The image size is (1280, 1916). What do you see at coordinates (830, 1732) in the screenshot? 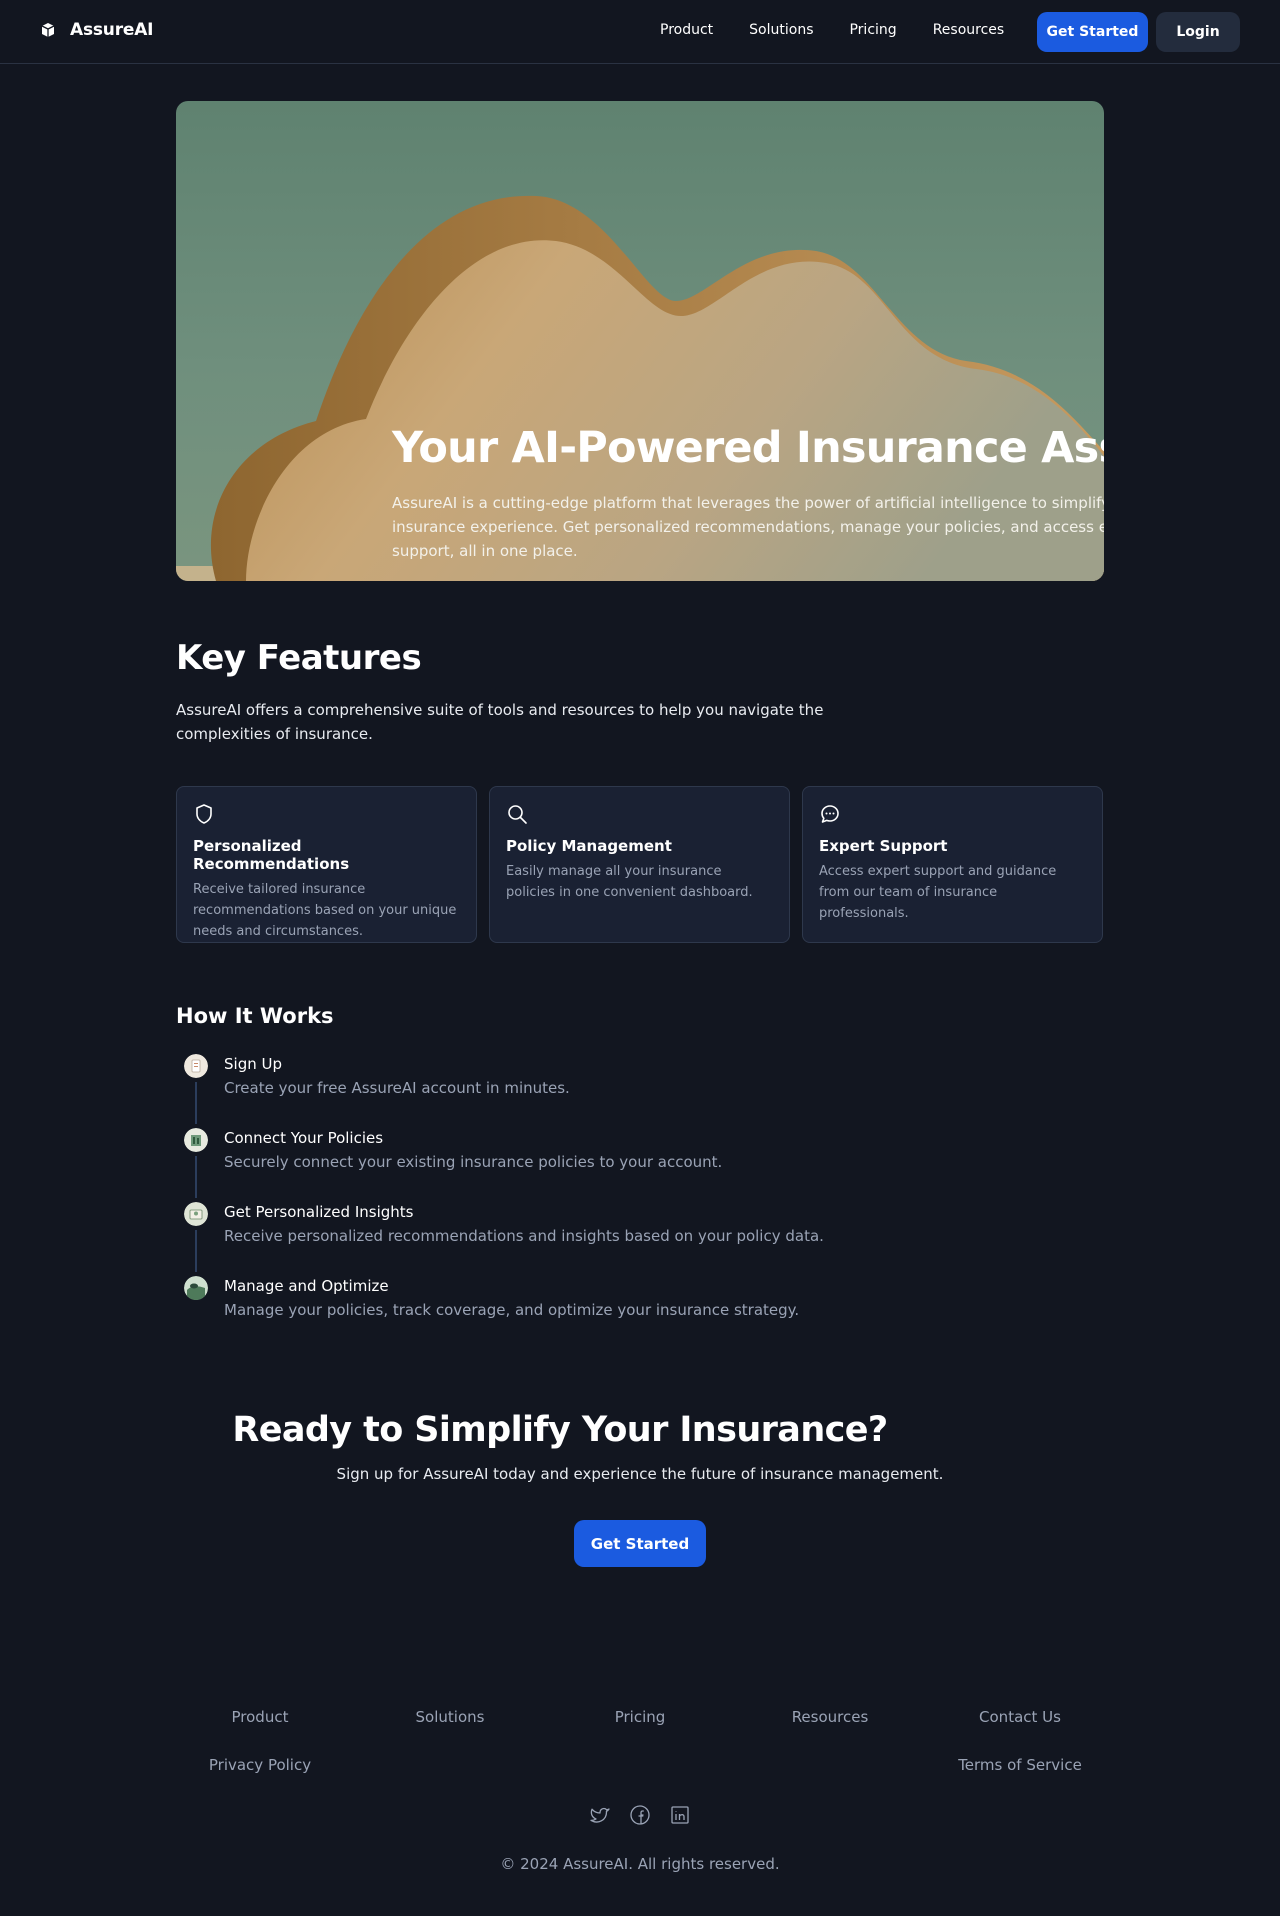
I see `footer-link-resources: Resources` at bounding box center [830, 1732].